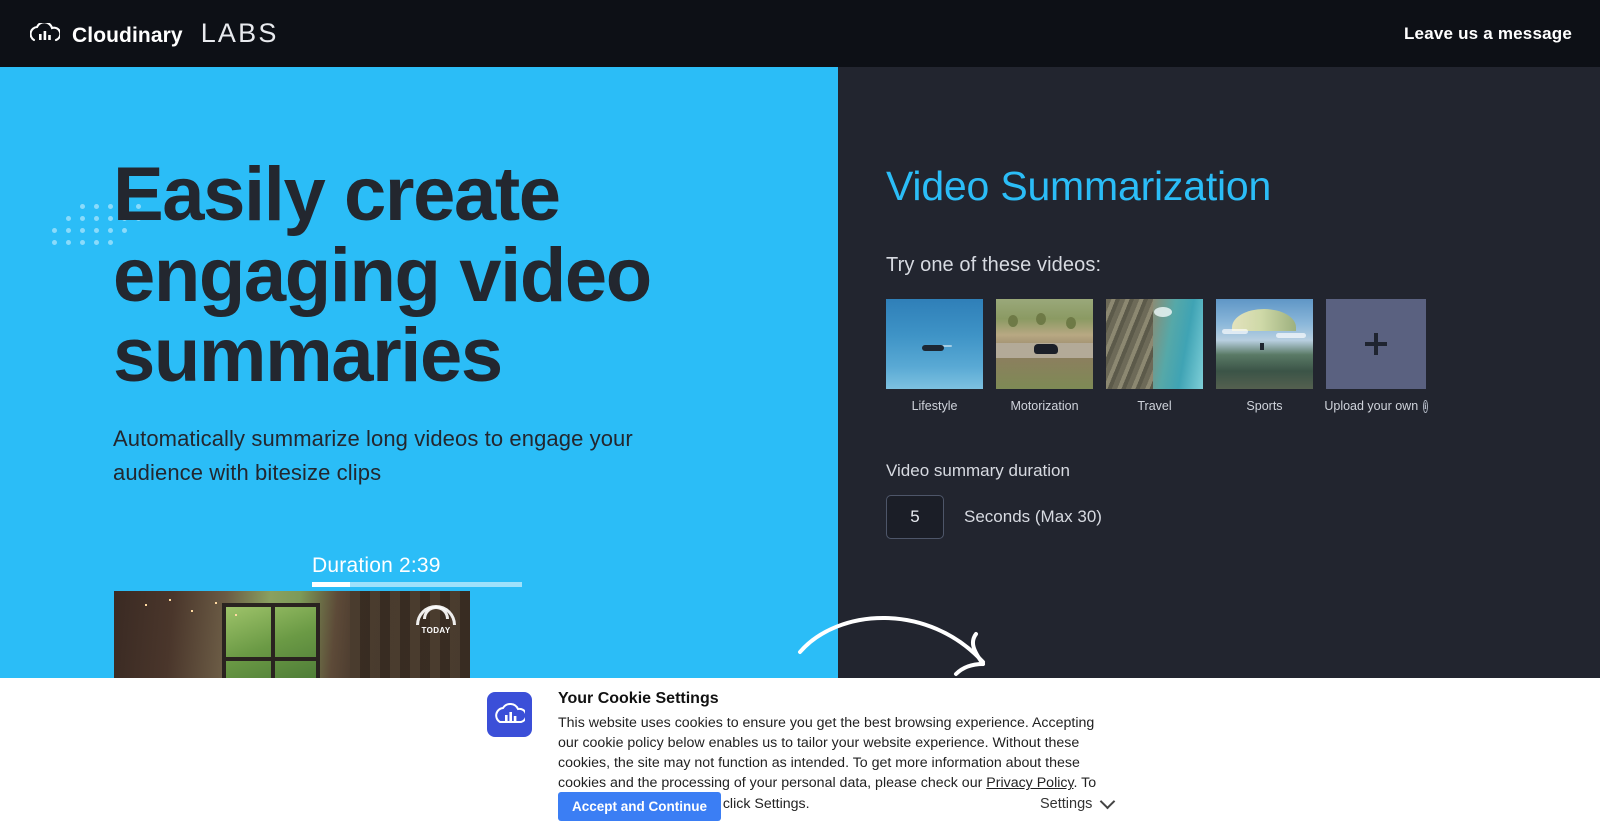  I want to click on source-progress-bar, so click(417, 584).